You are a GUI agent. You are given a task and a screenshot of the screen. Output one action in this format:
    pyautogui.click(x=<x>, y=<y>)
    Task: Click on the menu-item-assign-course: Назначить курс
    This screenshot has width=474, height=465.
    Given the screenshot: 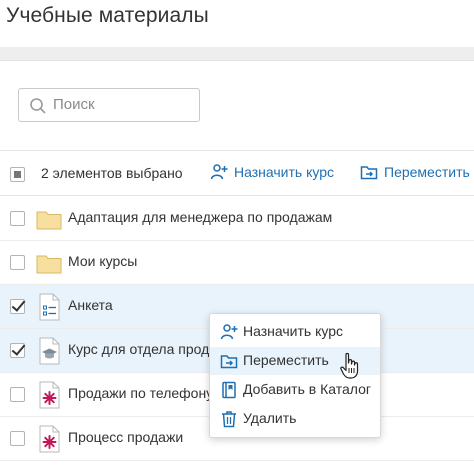 What is the action you would take?
    pyautogui.click(x=295, y=332)
    